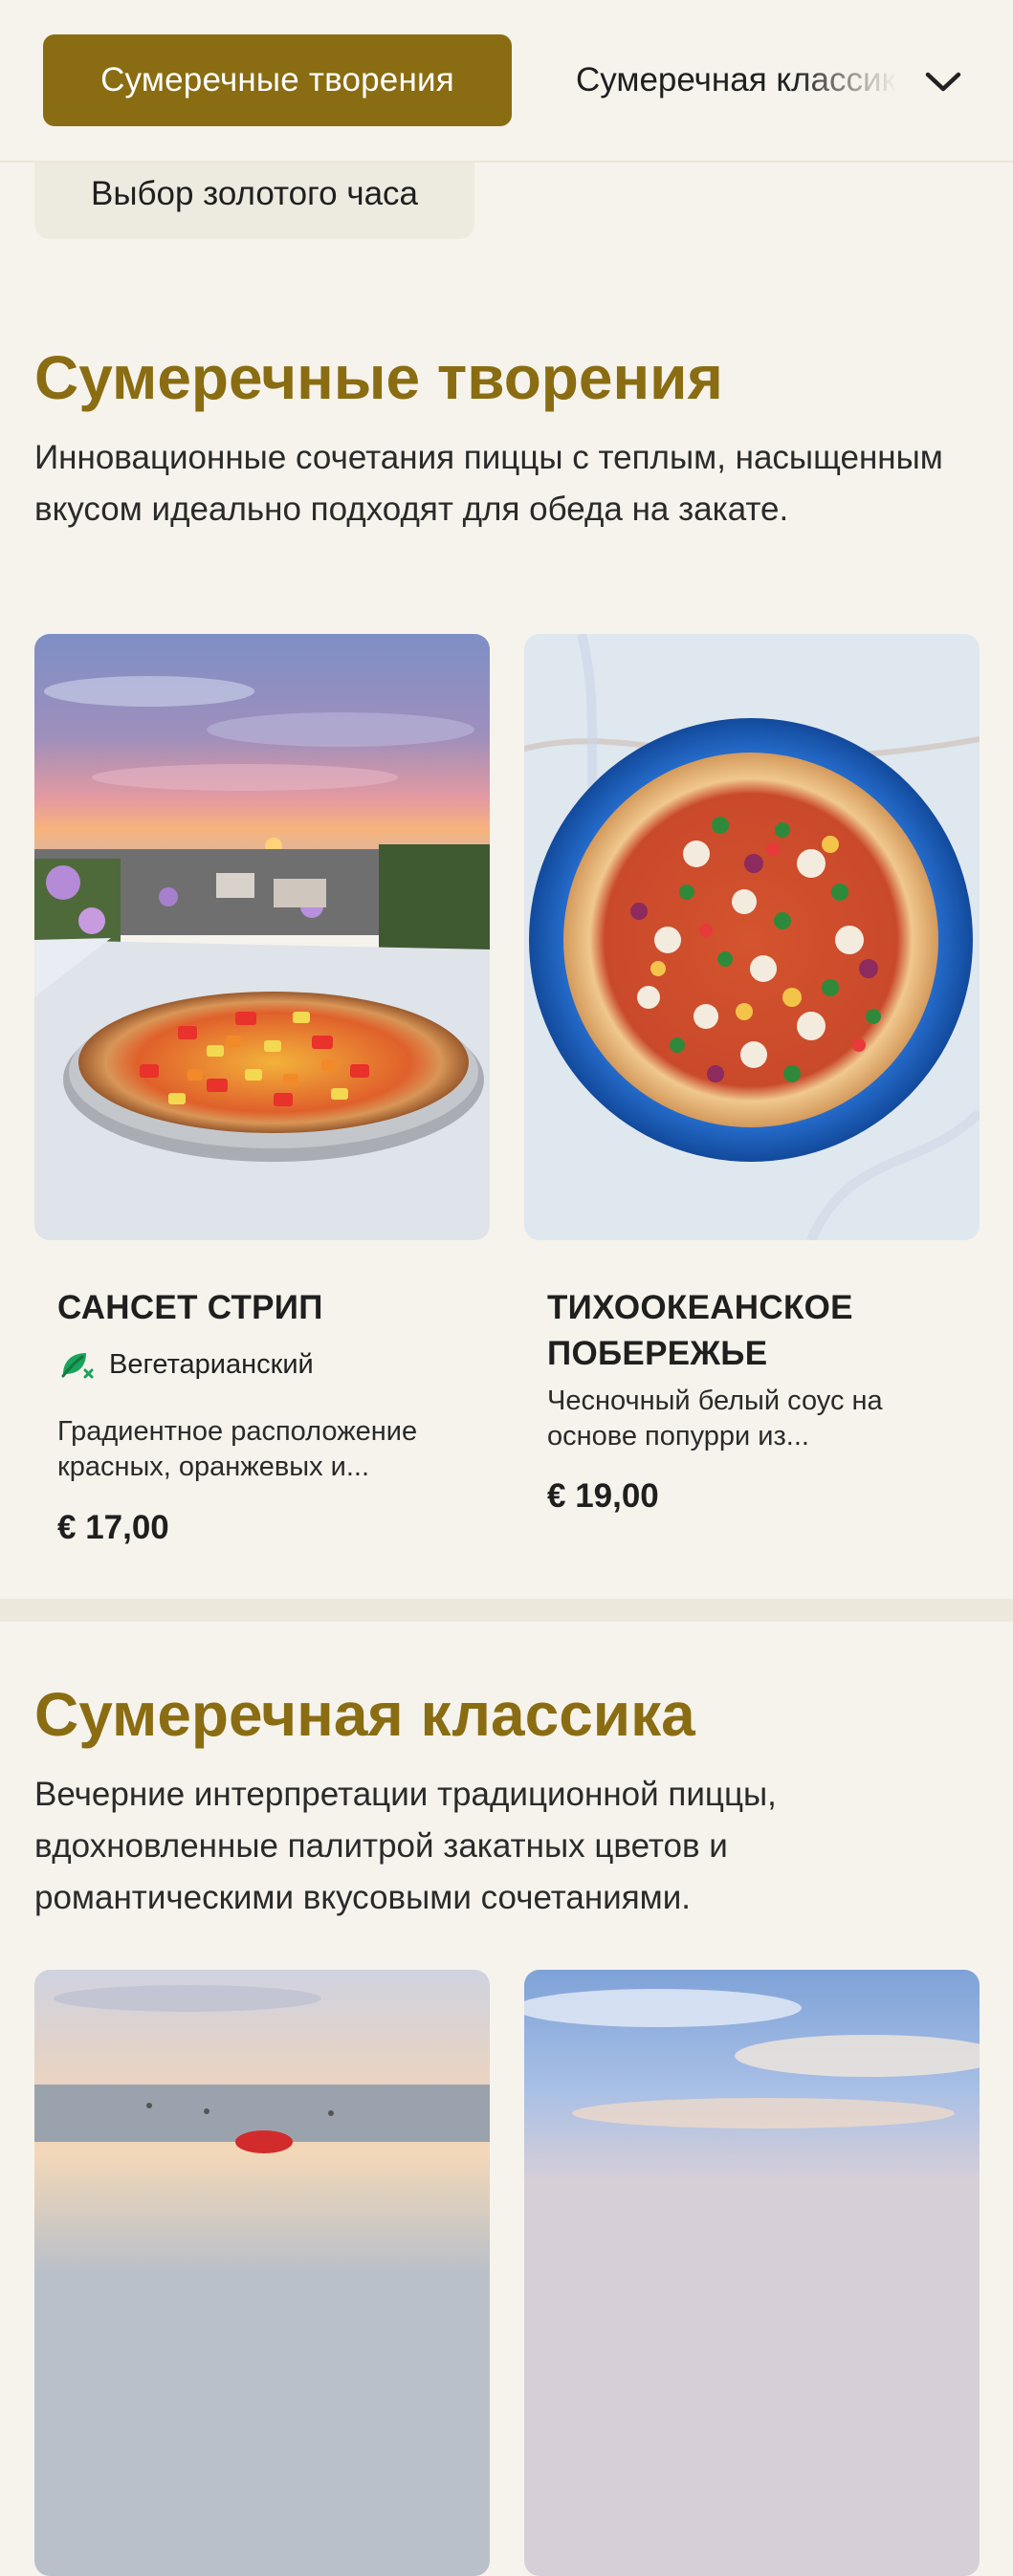 Image resolution: width=1013 pixels, height=2576 pixels. What do you see at coordinates (255, 193) in the screenshot?
I see `nav-tab-golden-hour-label: Выбор золотого часа` at bounding box center [255, 193].